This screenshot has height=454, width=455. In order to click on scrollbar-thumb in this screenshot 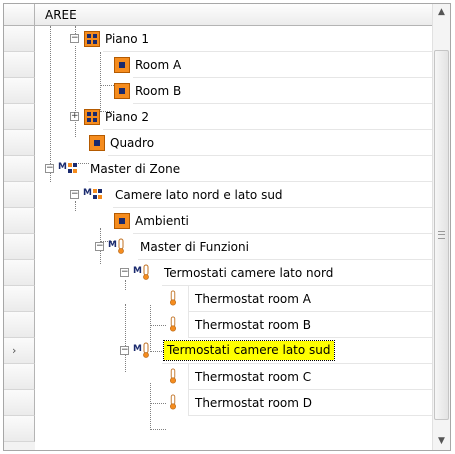, I will do `click(441, 235)`.